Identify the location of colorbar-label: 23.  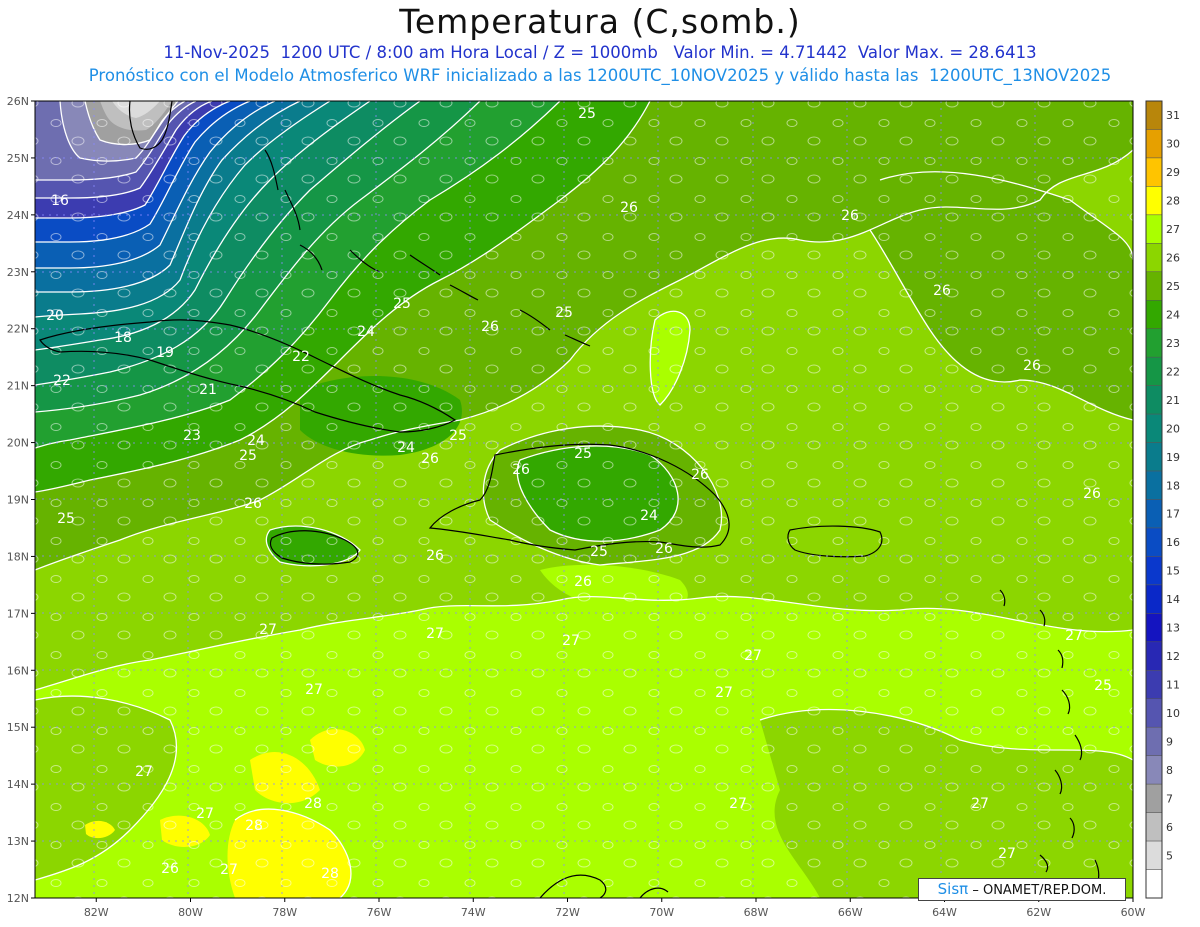
(1173, 343).